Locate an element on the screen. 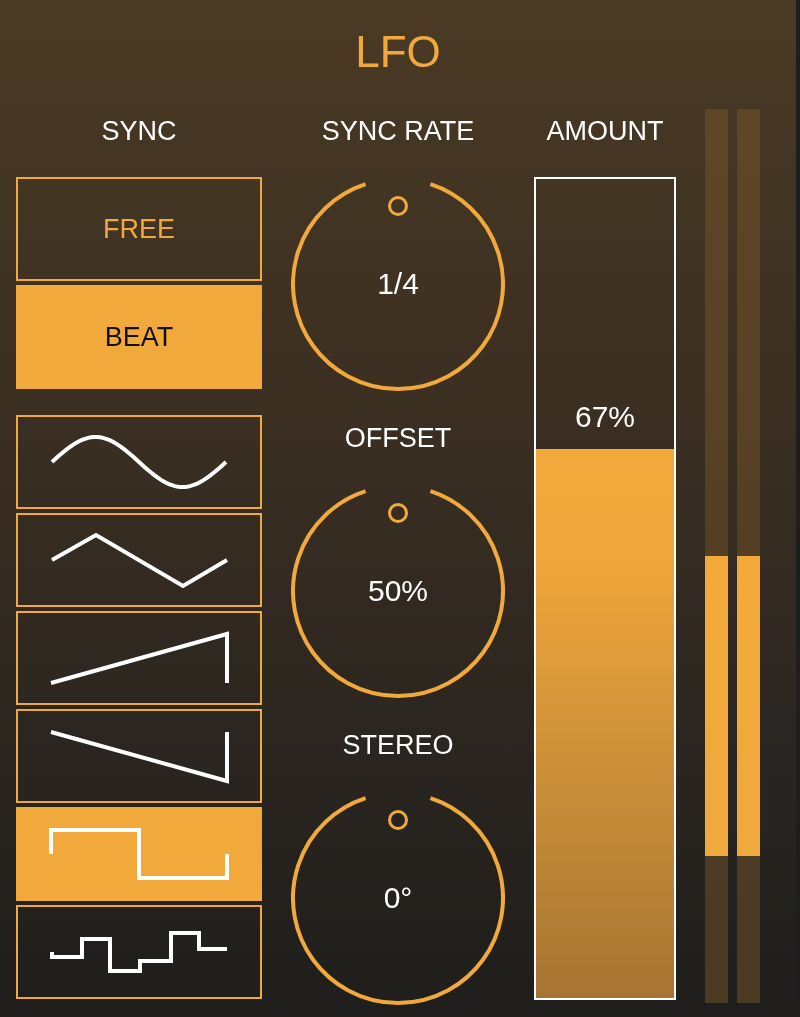 The image size is (800, 1017). section-label: SYNC is located at coordinates (139, 131).